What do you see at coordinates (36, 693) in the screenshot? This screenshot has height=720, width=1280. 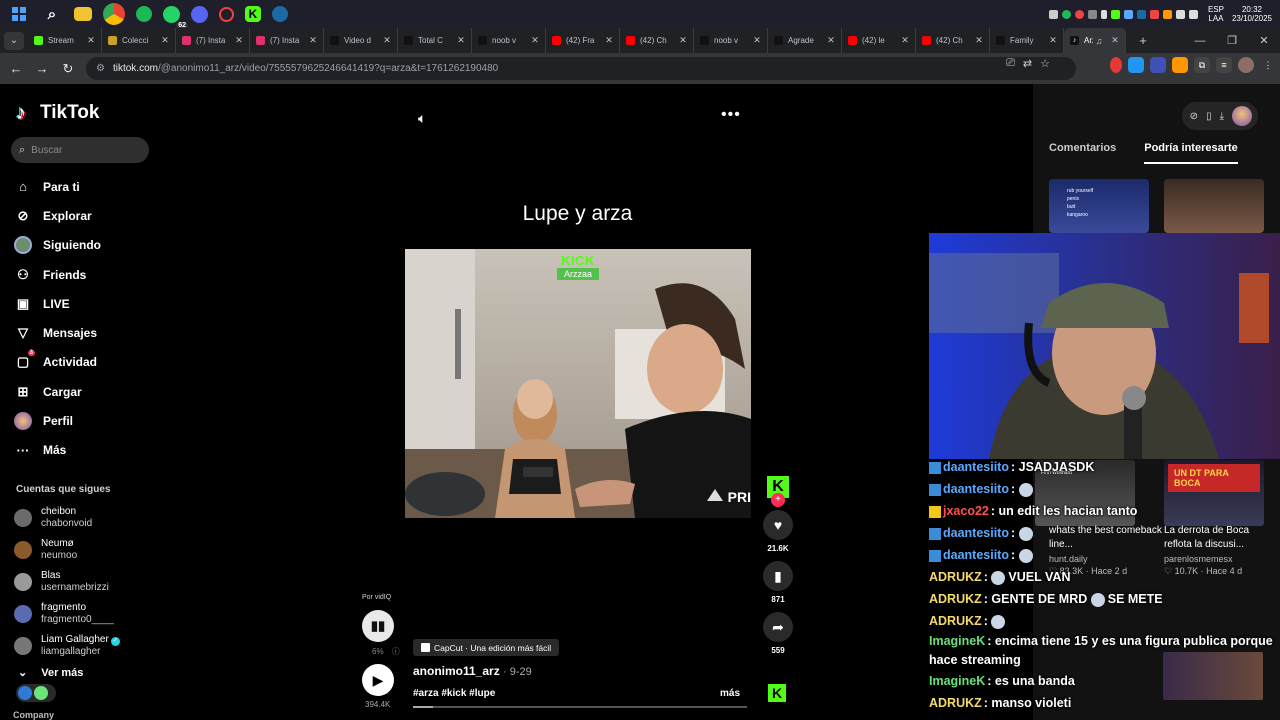 I see `extension-toggle` at bounding box center [36, 693].